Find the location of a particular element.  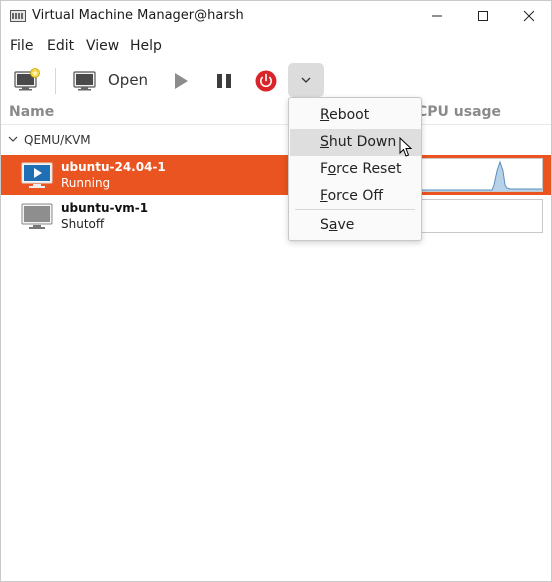

open-label: Open is located at coordinates (128, 80).